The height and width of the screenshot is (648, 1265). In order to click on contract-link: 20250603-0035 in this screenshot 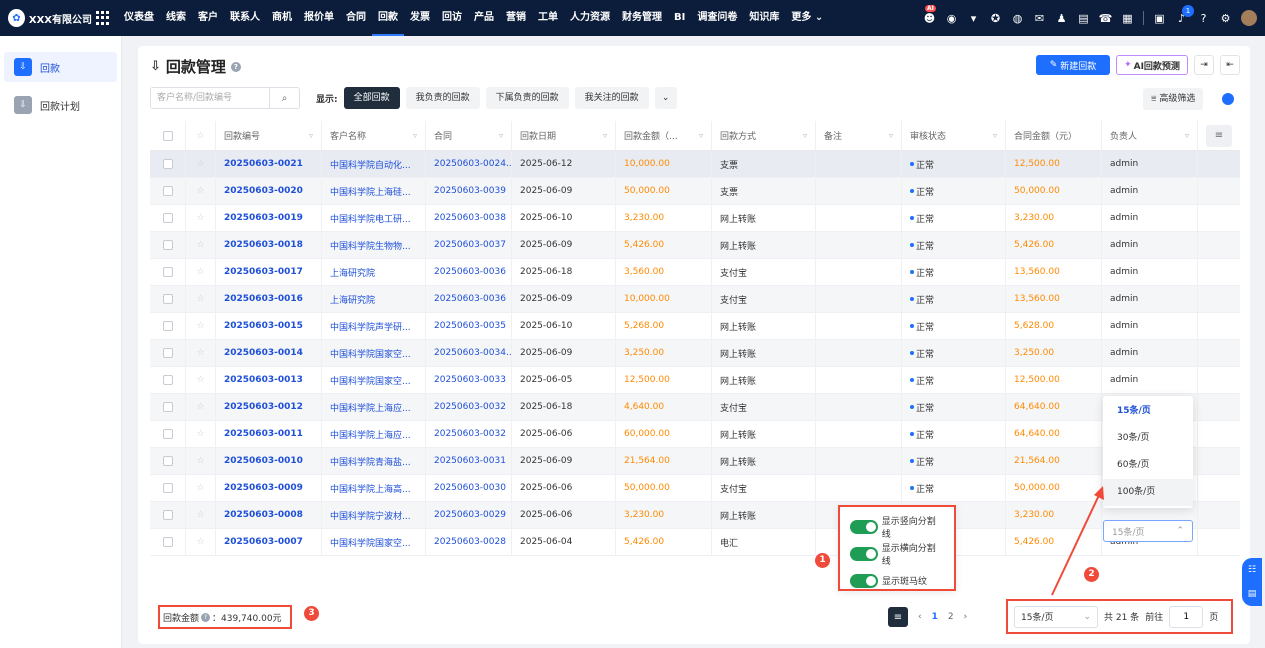, I will do `click(469, 326)`.